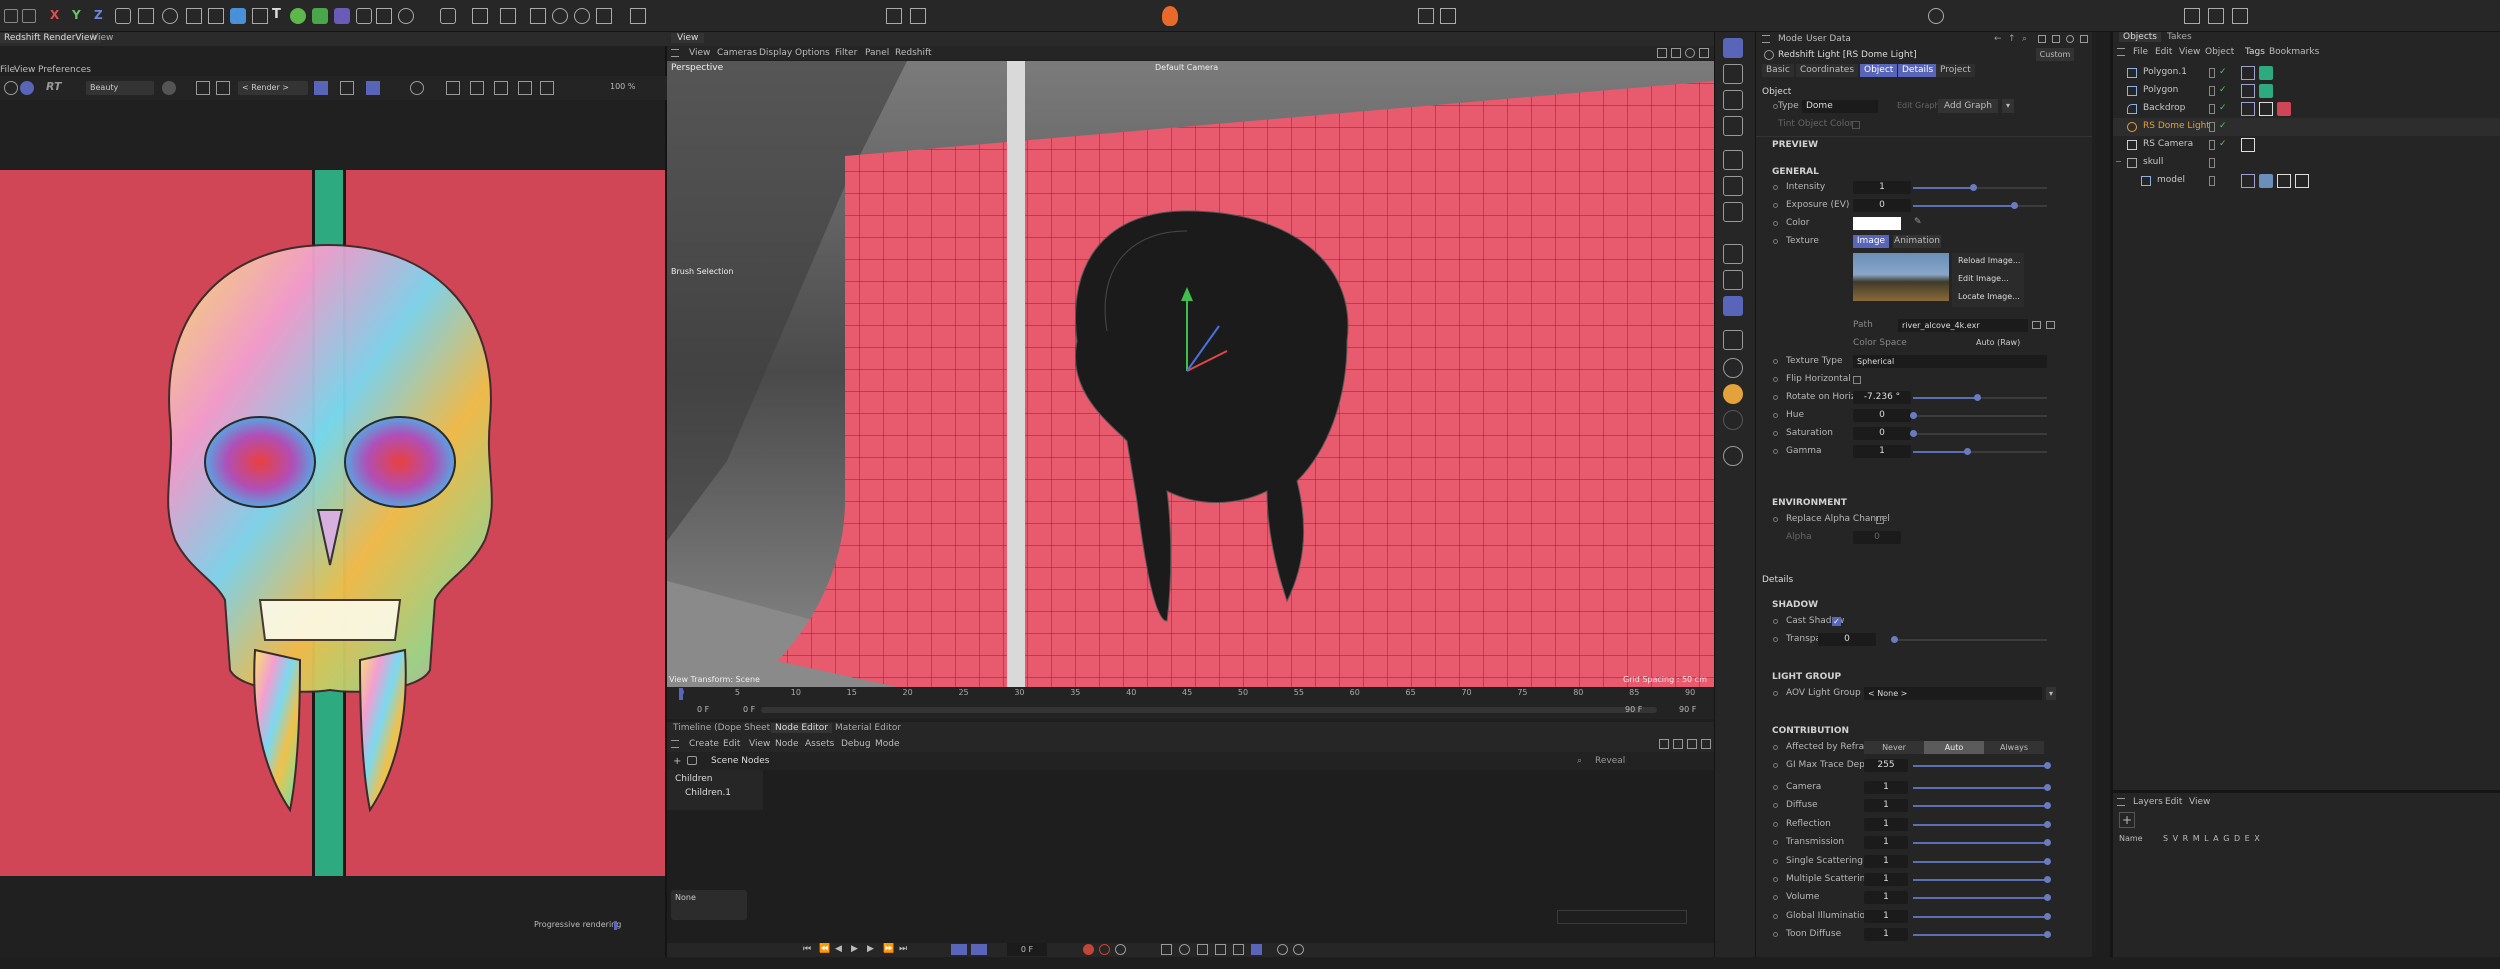  What do you see at coordinates (1733, 340) in the screenshot?
I see `sculpt-icon` at bounding box center [1733, 340].